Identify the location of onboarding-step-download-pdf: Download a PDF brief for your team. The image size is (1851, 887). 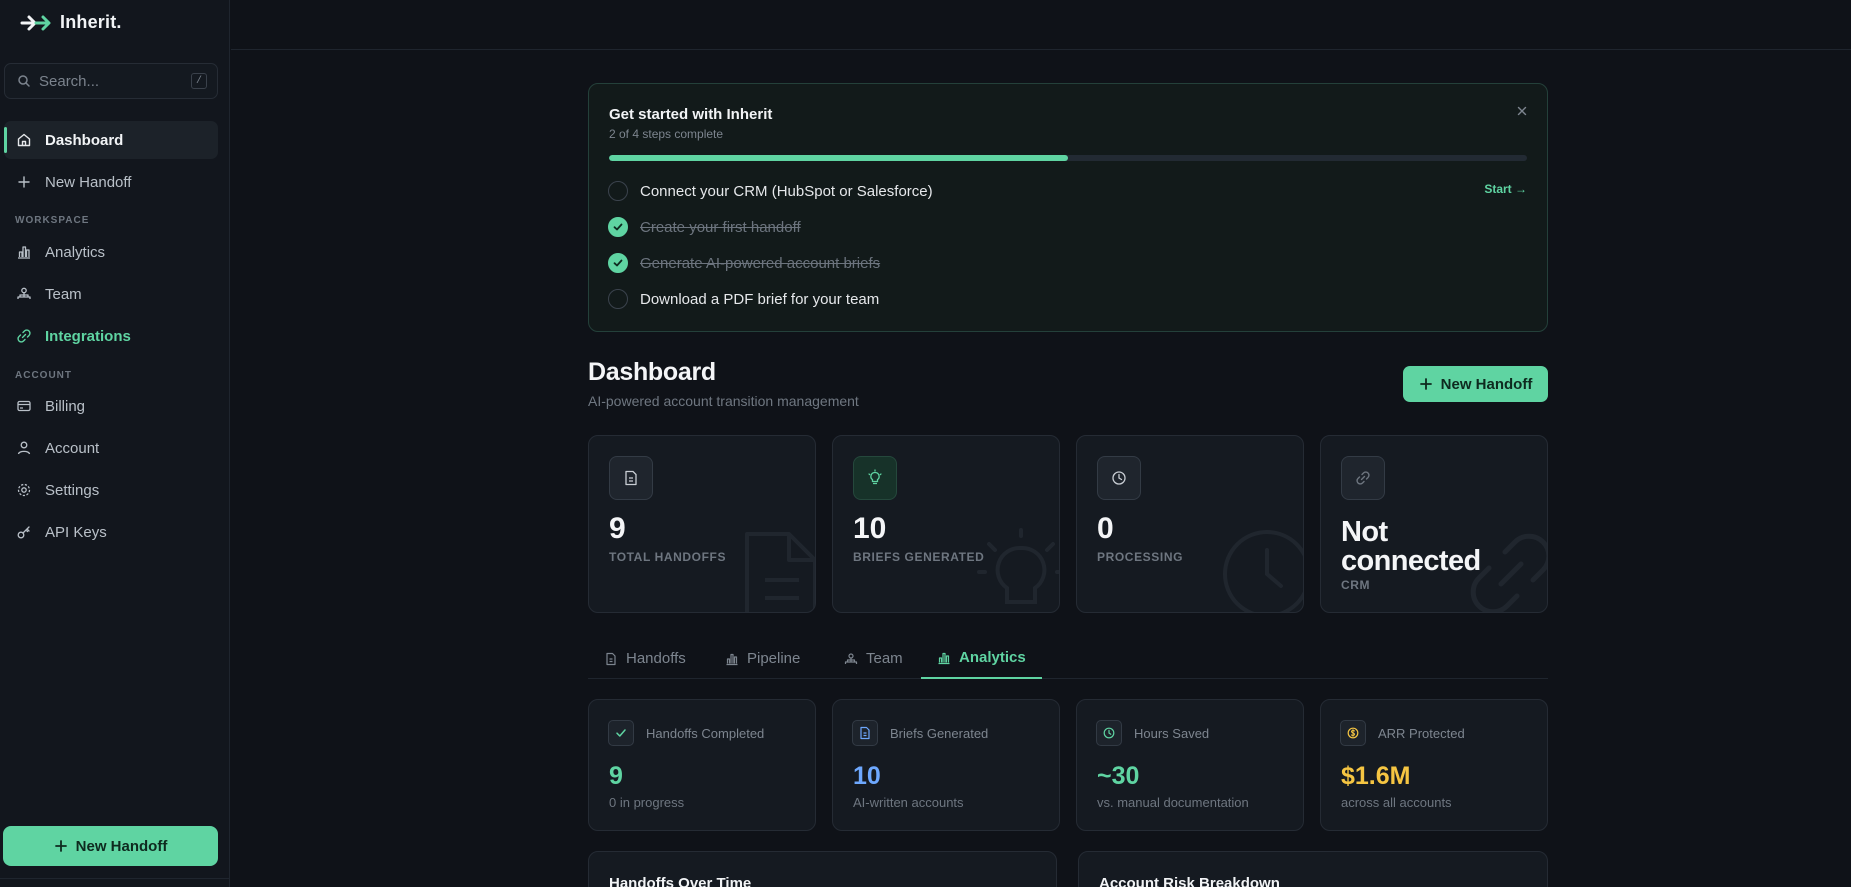
(743, 299).